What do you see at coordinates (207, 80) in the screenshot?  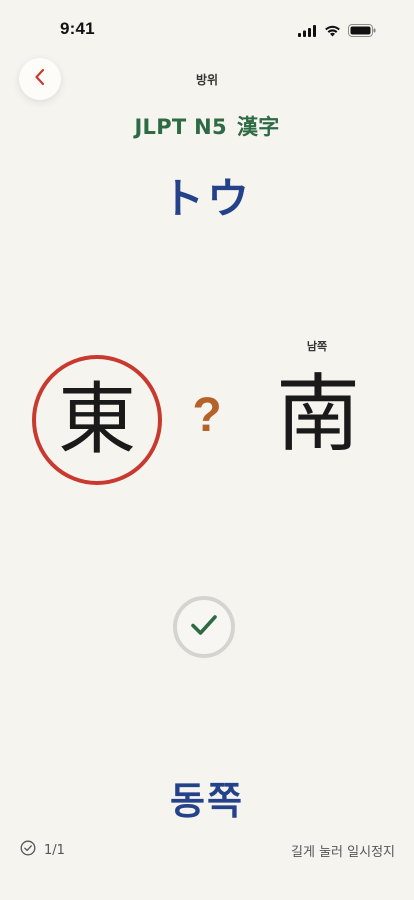 I see `category-title: 방위` at bounding box center [207, 80].